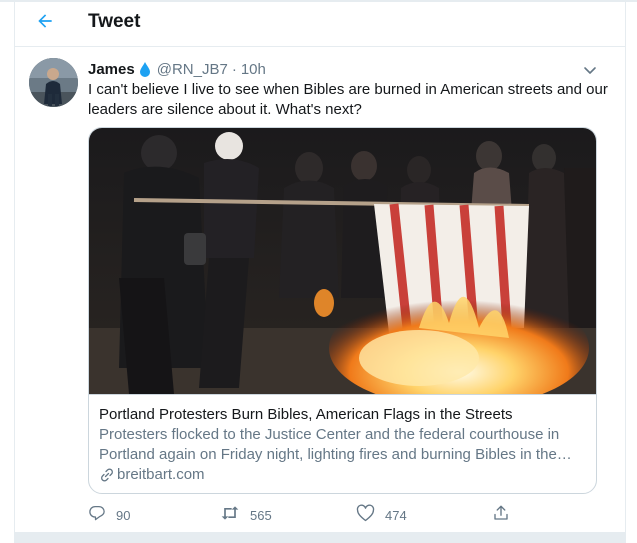  I want to click on share-button, so click(501, 515).